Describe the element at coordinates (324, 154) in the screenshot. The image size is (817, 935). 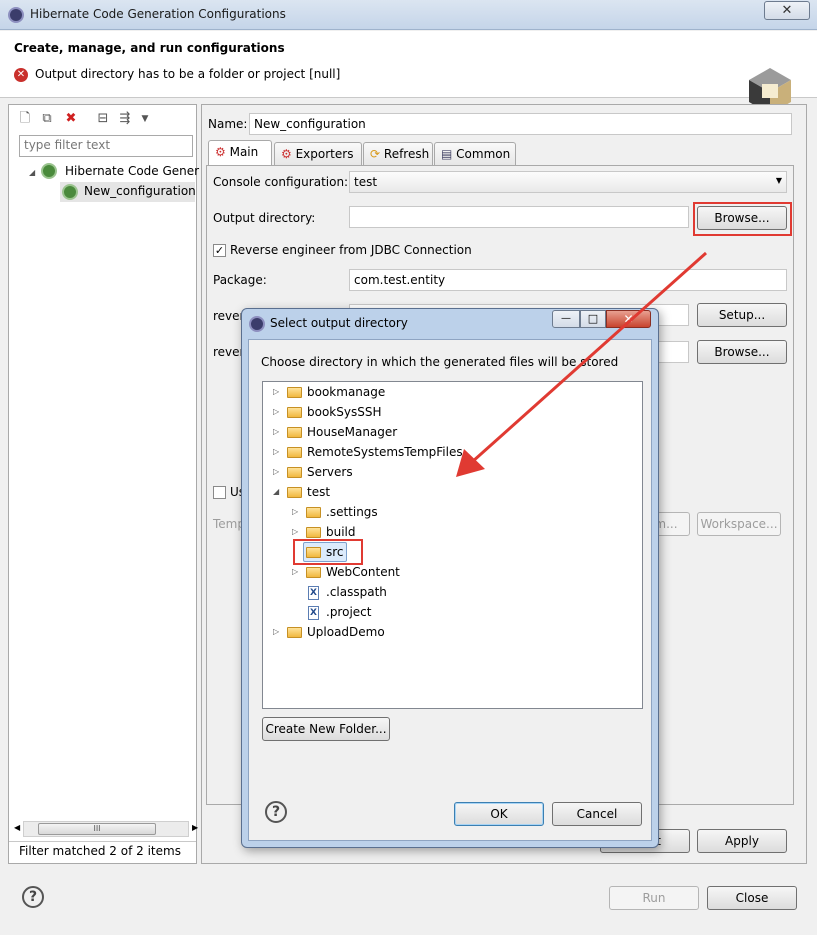
I see `tab-exporters-label: Exporters` at that location.